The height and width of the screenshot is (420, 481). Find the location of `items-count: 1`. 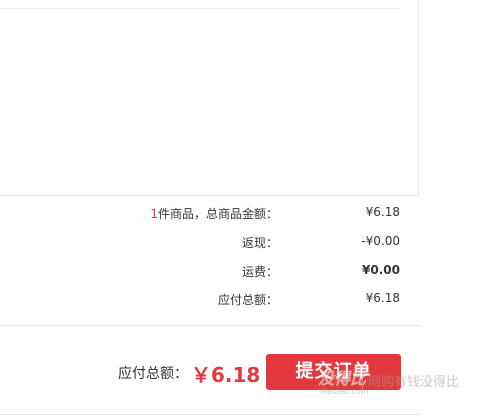

items-count: 1 is located at coordinates (154, 214).